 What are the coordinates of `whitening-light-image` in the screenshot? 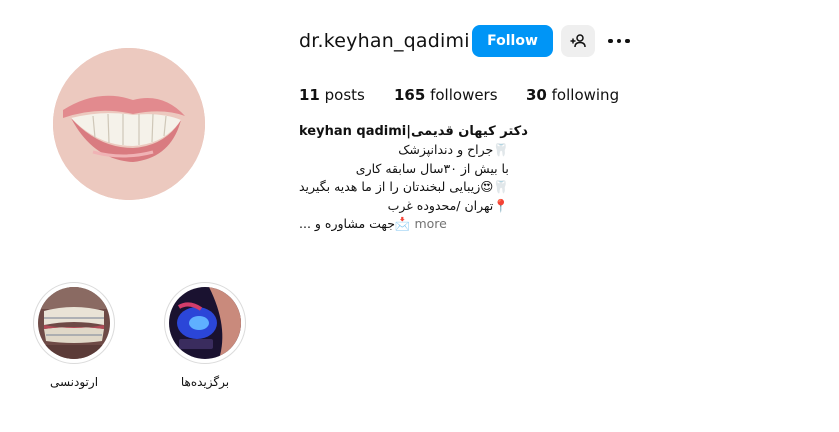 It's located at (205, 323).